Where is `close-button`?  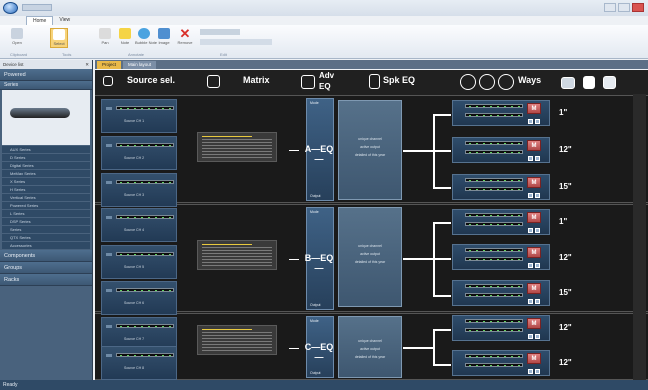 close-button is located at coordinates (638, 7).